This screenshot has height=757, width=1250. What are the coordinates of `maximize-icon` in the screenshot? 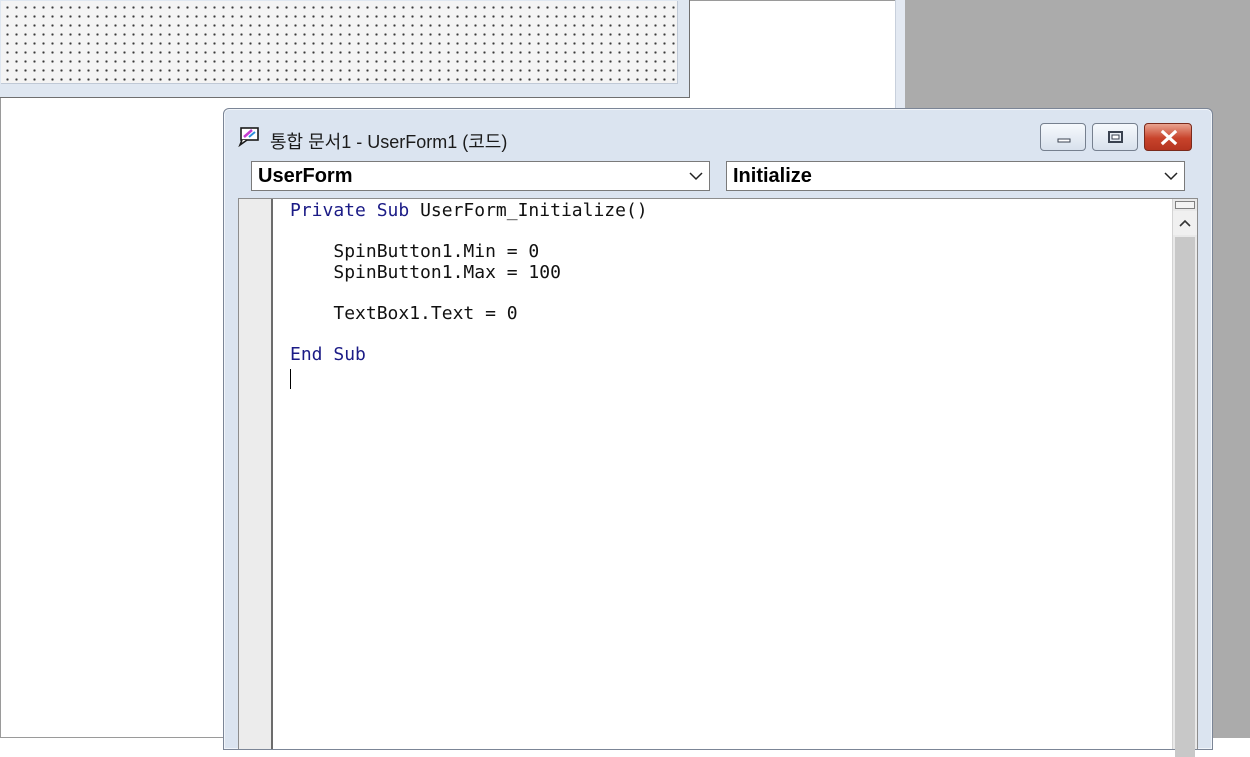 It's located at (1115, 137).